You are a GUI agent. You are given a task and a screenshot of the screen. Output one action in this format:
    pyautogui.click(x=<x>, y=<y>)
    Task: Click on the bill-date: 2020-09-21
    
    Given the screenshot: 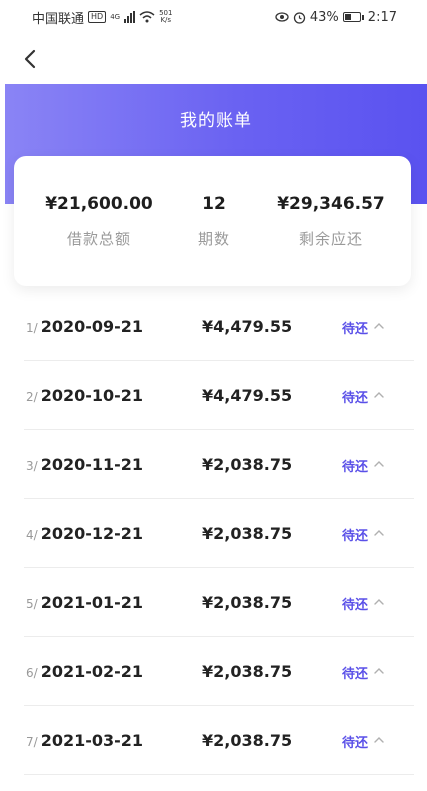 What is the action you would take?
    pyautogui.click(x=92, y=326)
    